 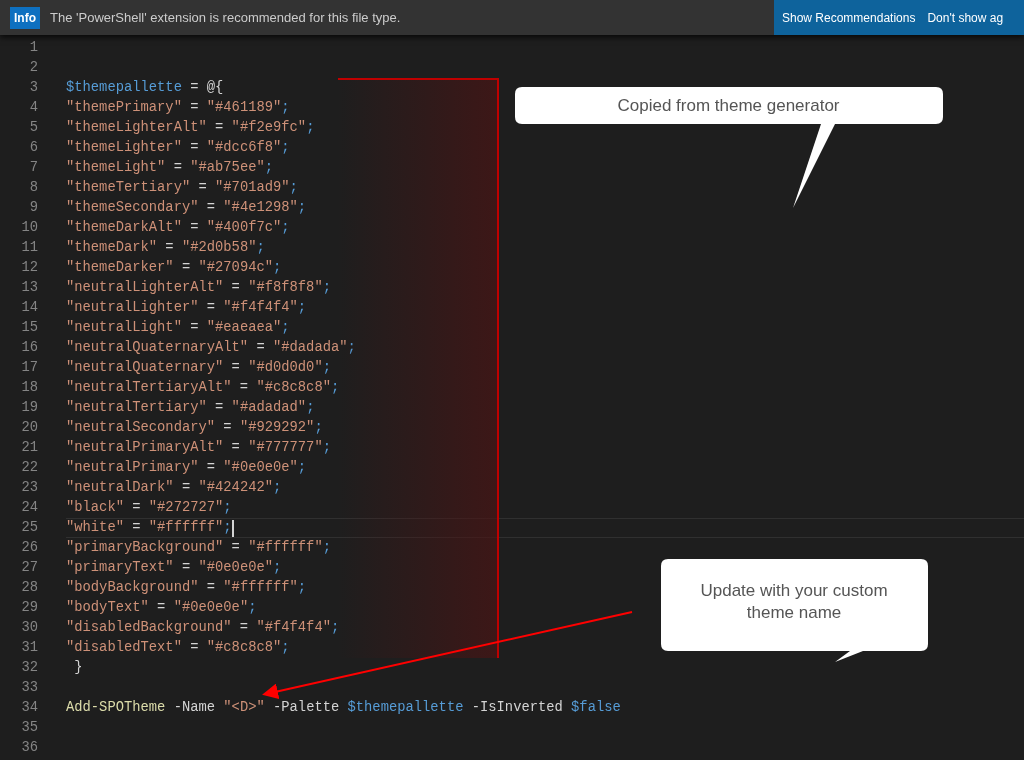 I want to click on line-number: 17, so click(x=29, y=367).